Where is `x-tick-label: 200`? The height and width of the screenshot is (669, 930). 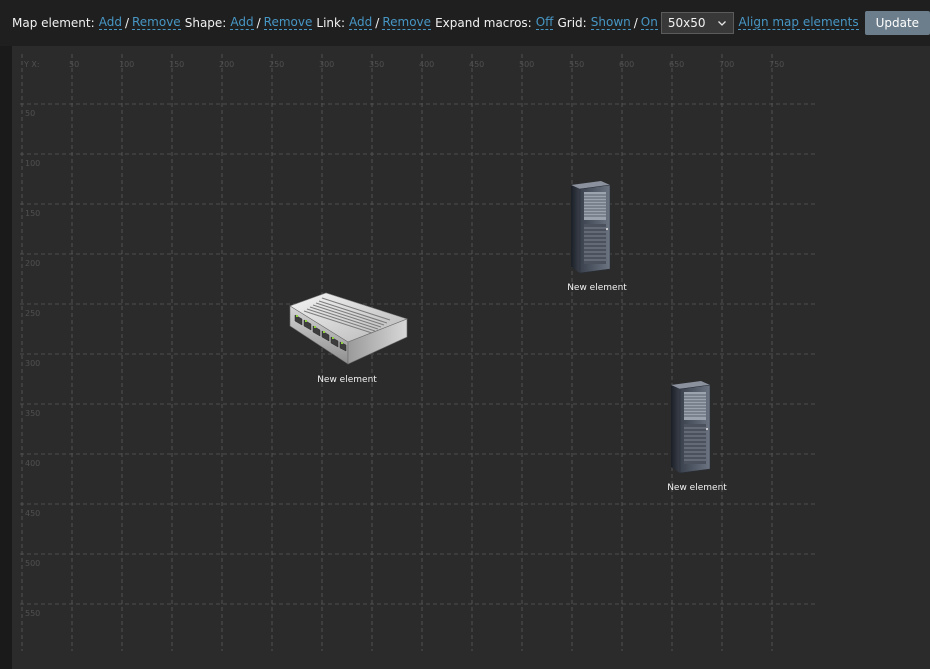 x-tick-label: 200 is located at coordinates (226, 64).